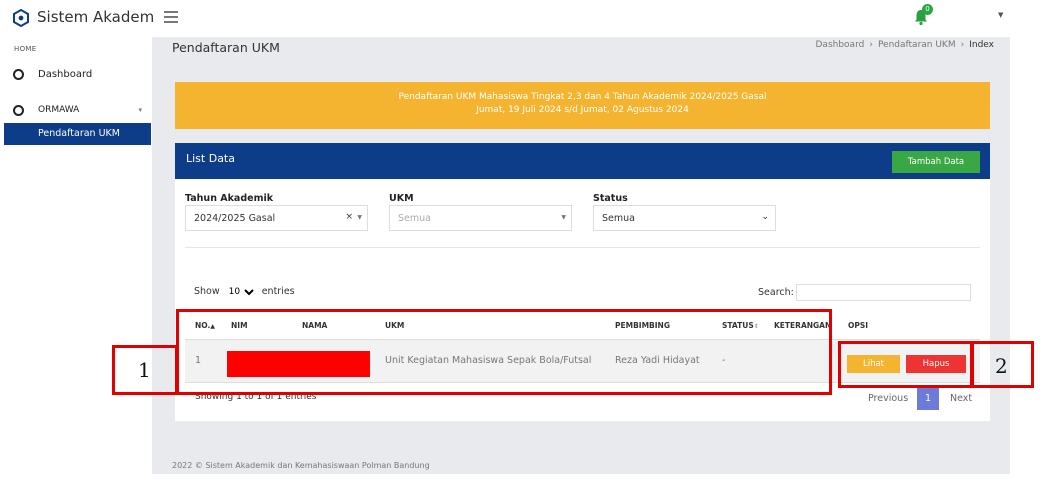 This screenshot has height=484, width=1047. I want to click on entries-length-control: Show 10 entries, so click(244, 292).